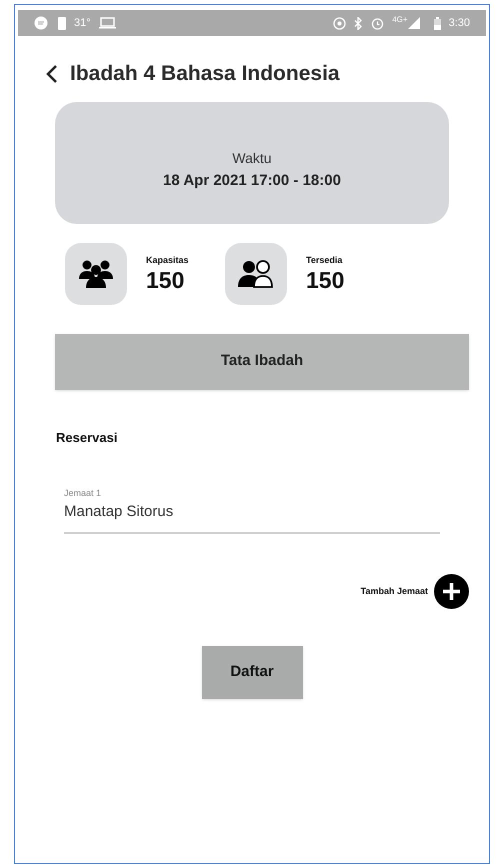  Describe the element at coordinates (119, 512) in the screenshot. I see `field-value: Manatap Sitorus` at that location.